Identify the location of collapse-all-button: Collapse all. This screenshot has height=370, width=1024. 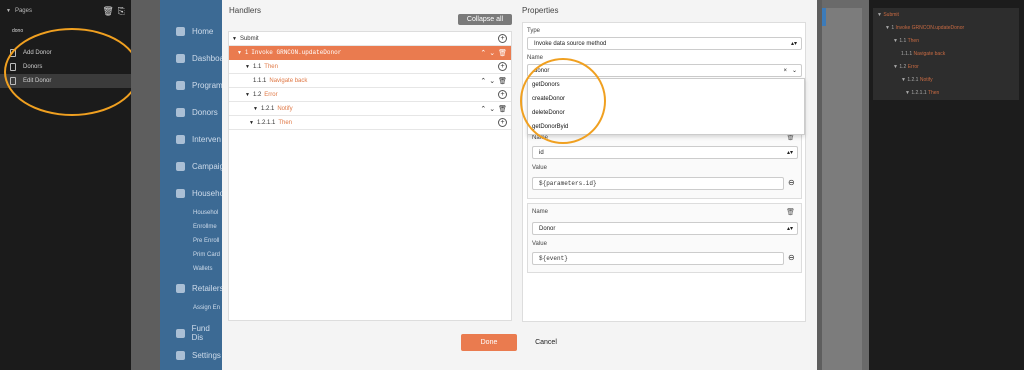
(485, 19).